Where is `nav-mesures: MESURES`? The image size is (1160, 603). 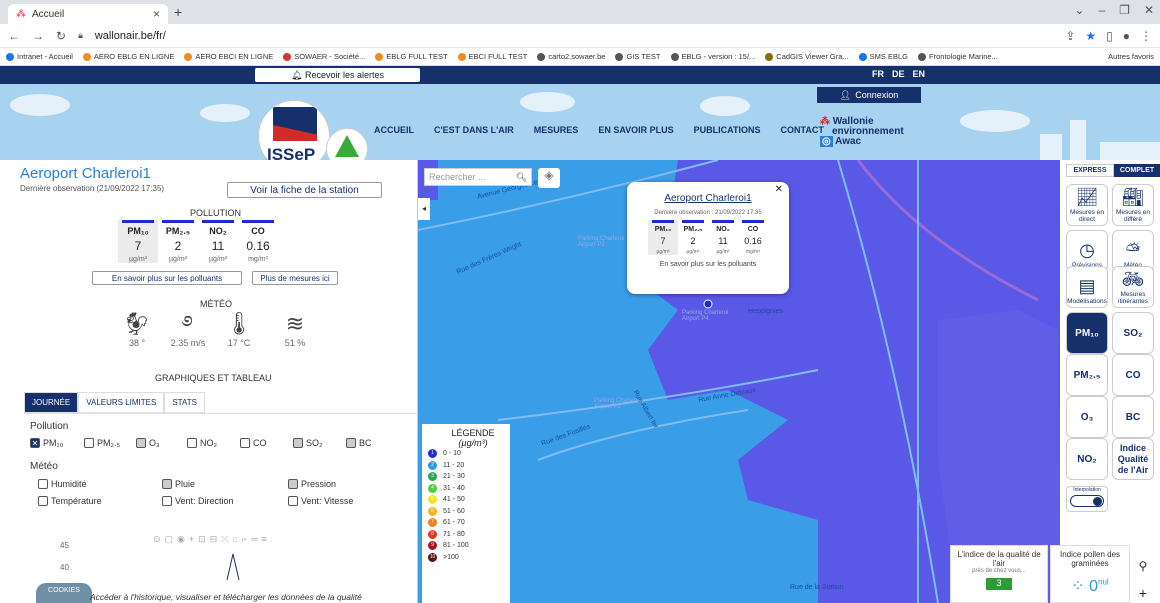
nav-mesures: MESURES is located at coordinates (556, 130).